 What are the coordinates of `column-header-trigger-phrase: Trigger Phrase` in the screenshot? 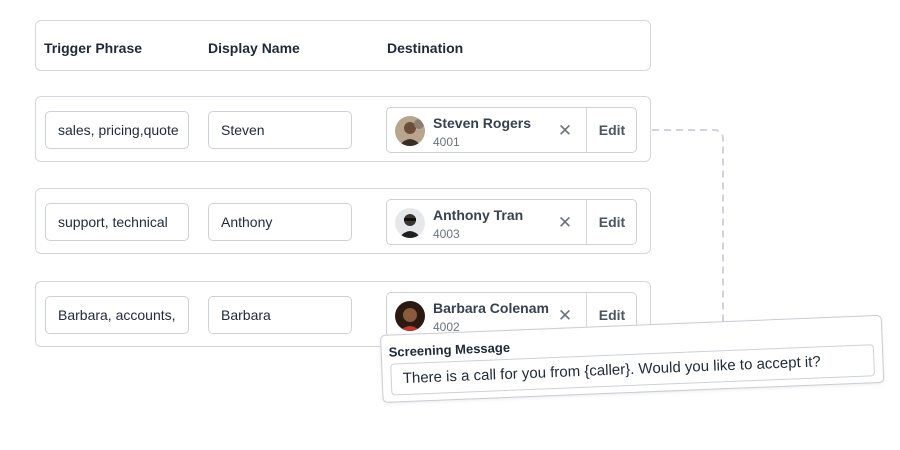 It's located at (93, 48).